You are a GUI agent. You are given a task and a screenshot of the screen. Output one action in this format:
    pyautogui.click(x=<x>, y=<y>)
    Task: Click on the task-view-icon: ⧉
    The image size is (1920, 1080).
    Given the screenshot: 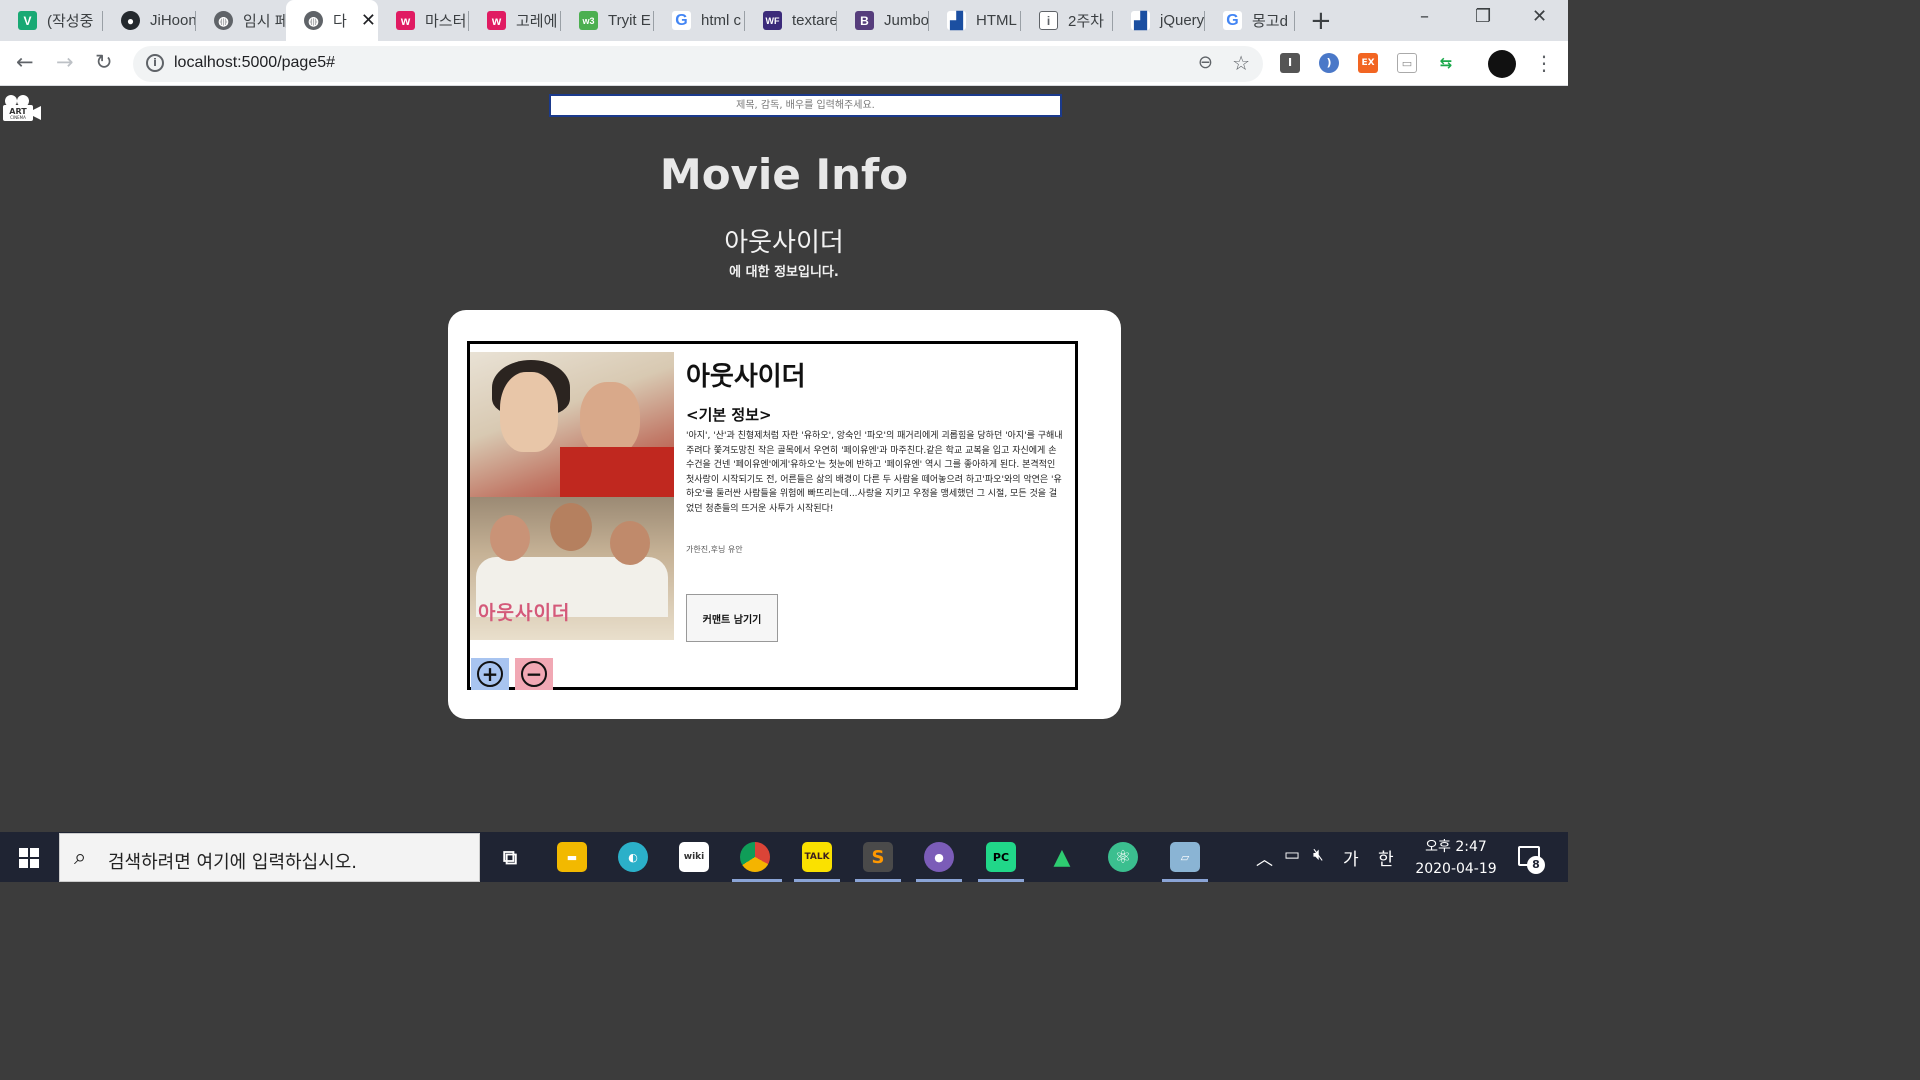 What is the action you would take?
    pyautogui.click(x=510, y=857)
    